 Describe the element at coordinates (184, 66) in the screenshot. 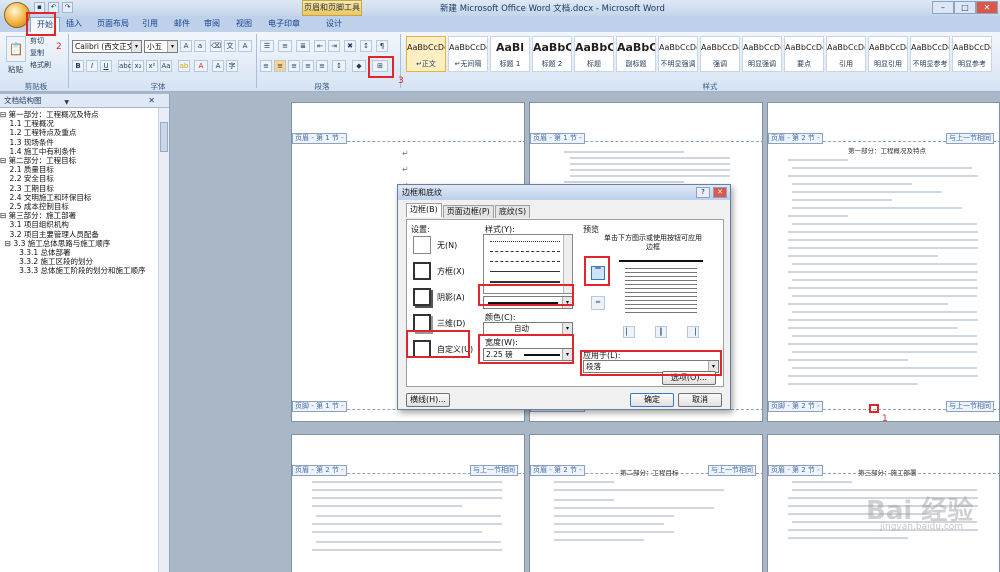

I see `highlight-color-icon: ab` at that location.